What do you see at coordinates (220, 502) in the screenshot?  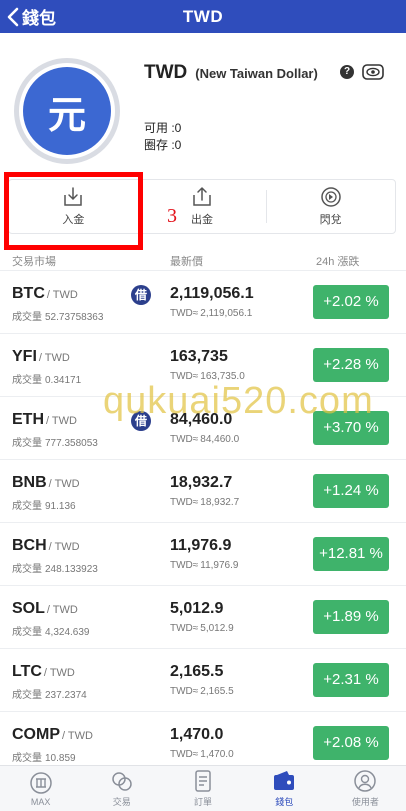 I see `twd-value: 18,932.7` at bounding box center [220, 502].